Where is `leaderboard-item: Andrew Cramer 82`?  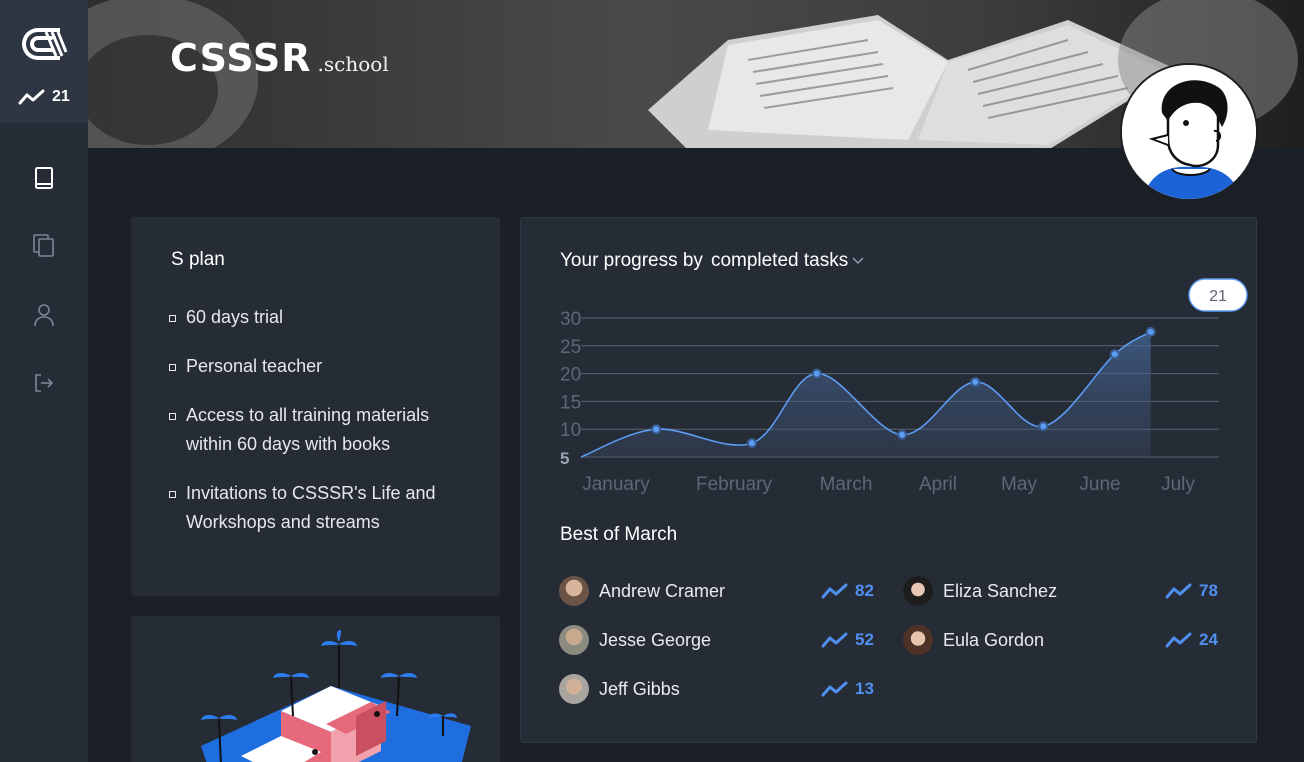 leaderboard-item: Andrew Cramer 82 is located at coordinates (719, 591).